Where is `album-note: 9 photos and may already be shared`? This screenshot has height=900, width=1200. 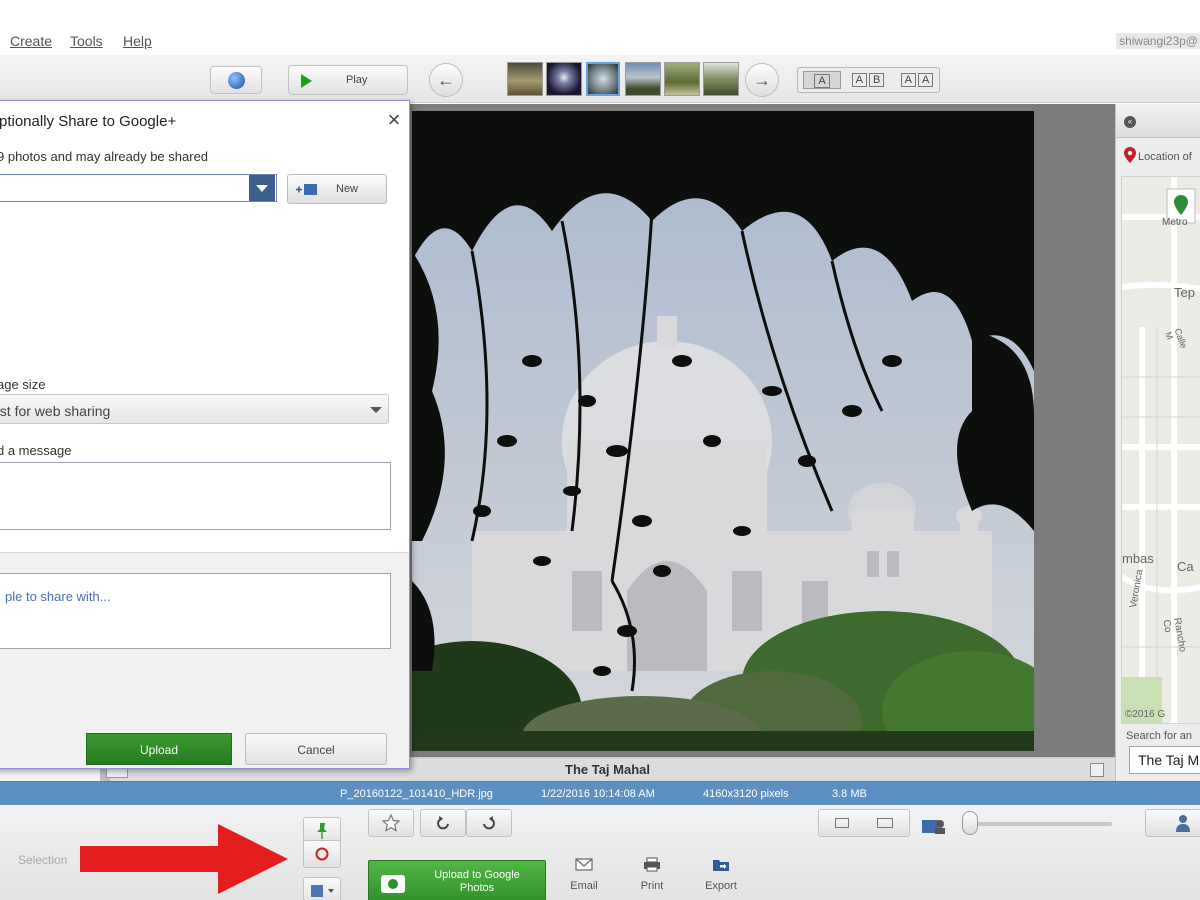 album-note: 9 photos and may already be shared is located at coordinates (104, 156).